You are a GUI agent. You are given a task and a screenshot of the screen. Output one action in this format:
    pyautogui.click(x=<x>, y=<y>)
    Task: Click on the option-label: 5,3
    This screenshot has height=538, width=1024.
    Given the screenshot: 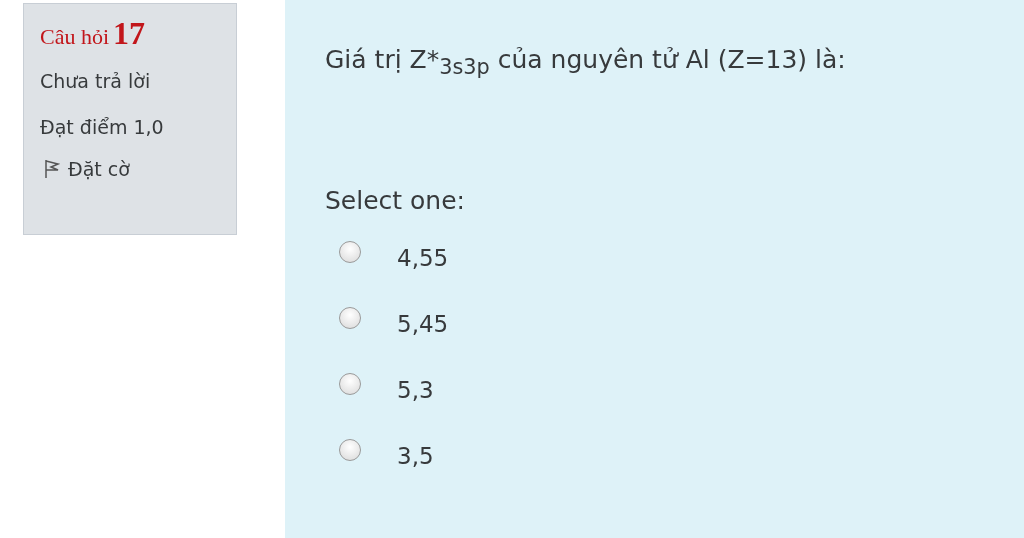 What is the action you would take?
    pyautogui.click(x=415, y=390)
    